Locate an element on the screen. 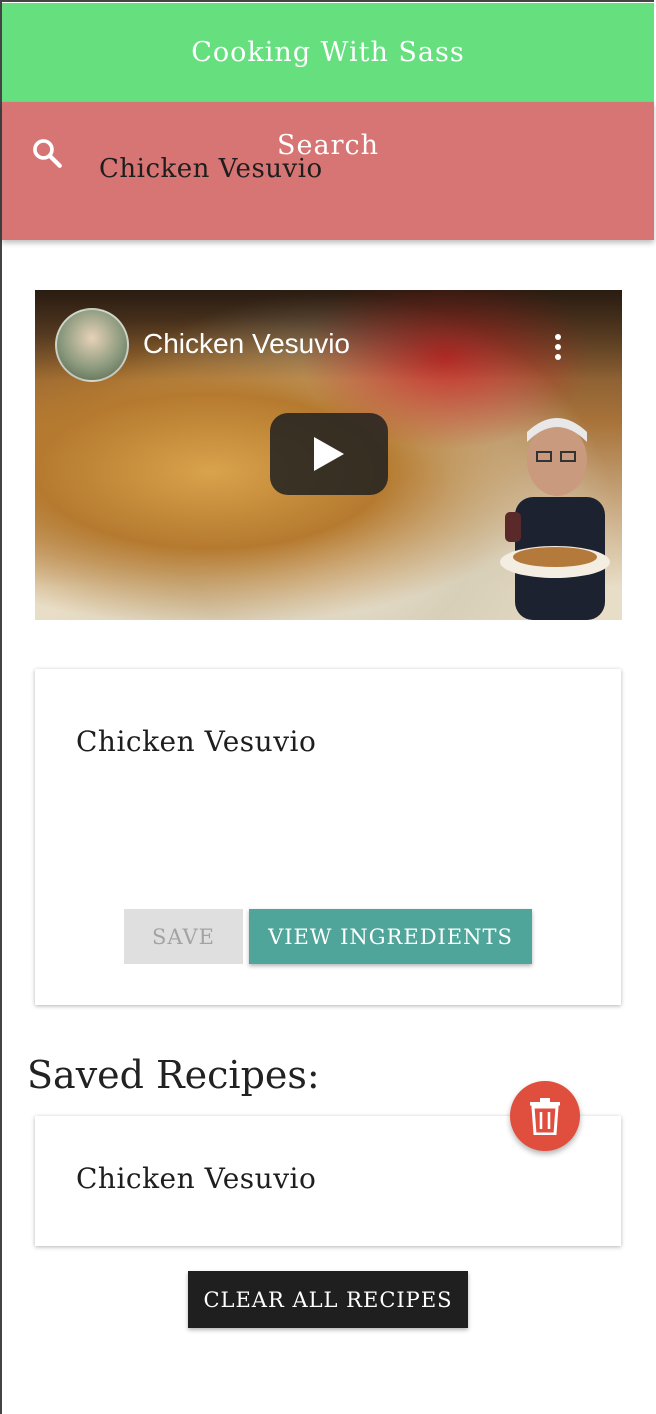 This screenshot has width=656, height=1414. recipe-title: Chicken Vesuvio is located at coordinates (196, 741).